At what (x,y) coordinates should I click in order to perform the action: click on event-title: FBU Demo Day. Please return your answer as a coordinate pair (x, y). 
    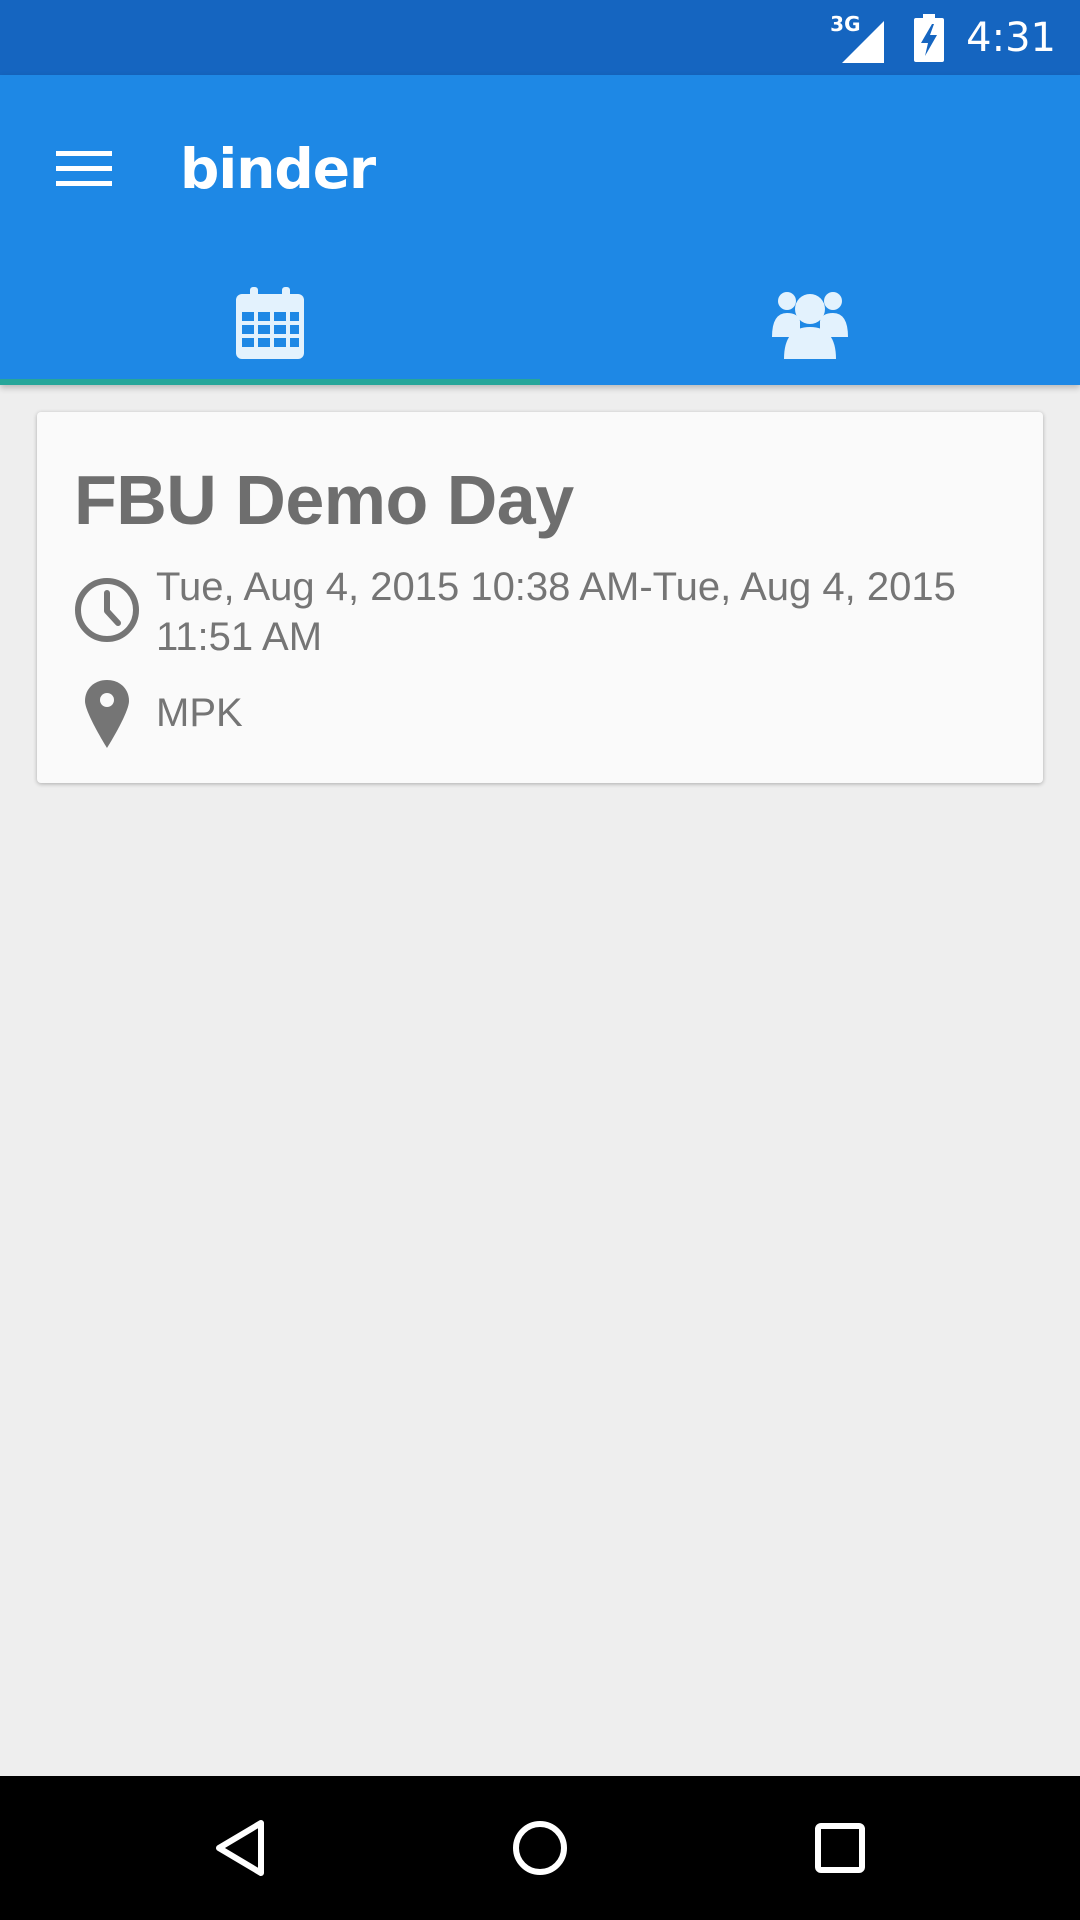
    Looking at the image, I should click on (324, 500).